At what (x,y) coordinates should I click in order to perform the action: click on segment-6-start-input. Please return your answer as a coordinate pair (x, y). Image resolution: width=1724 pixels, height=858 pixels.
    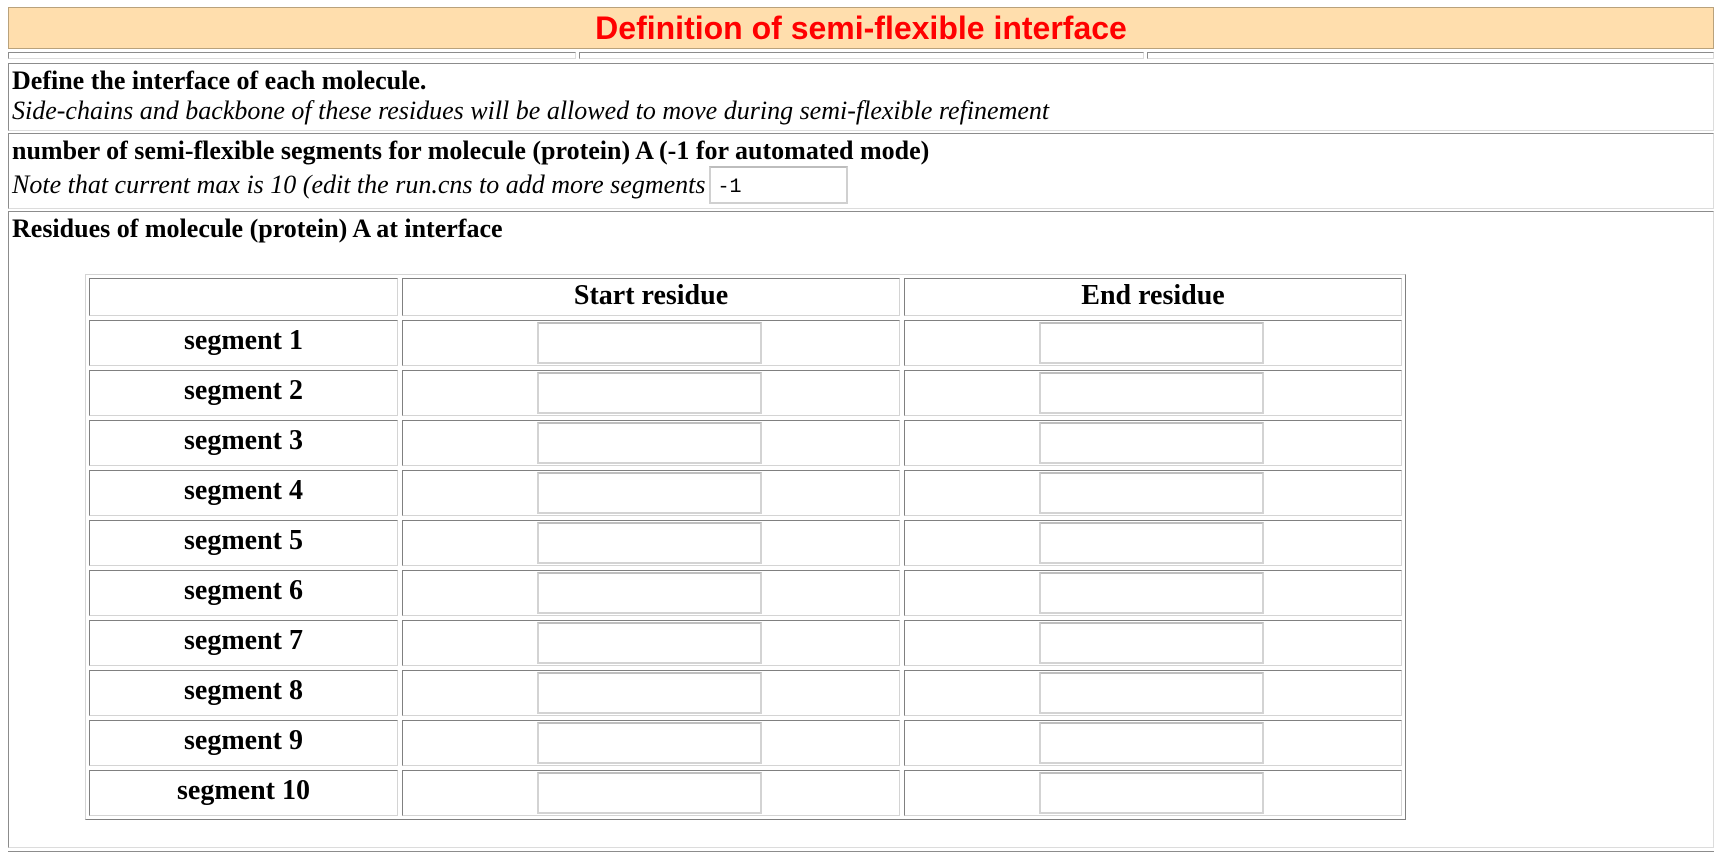
    Looking at the image, I should click on (649, 593).